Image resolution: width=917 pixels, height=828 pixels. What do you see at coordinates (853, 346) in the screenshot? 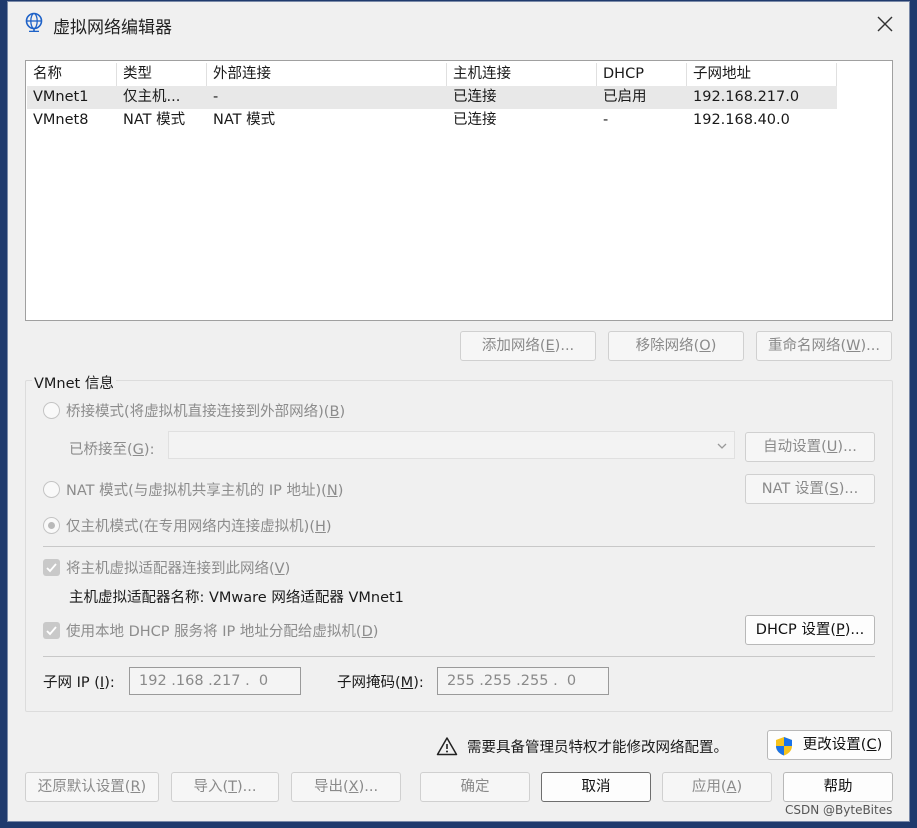
I see `rename-network-hotkey: W` at bounding box center [853, 346].